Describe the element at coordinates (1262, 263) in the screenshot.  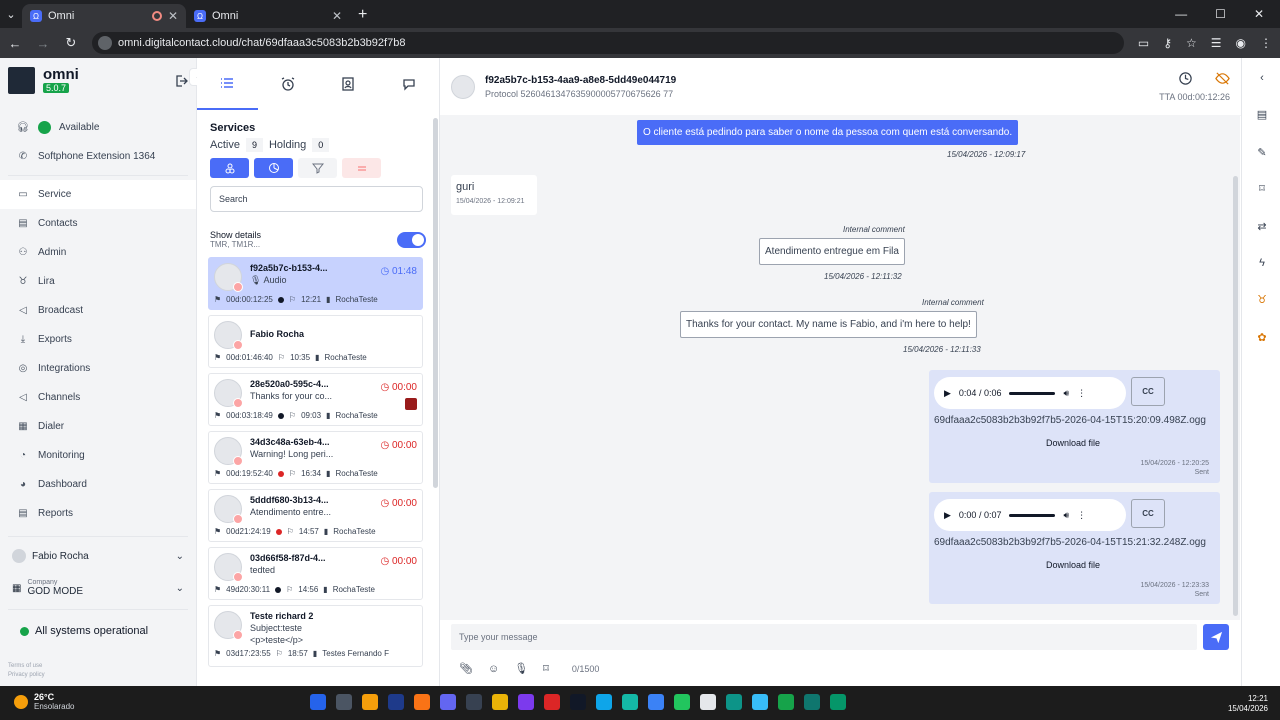
I see `lightning-icon: ϟ` at that location.